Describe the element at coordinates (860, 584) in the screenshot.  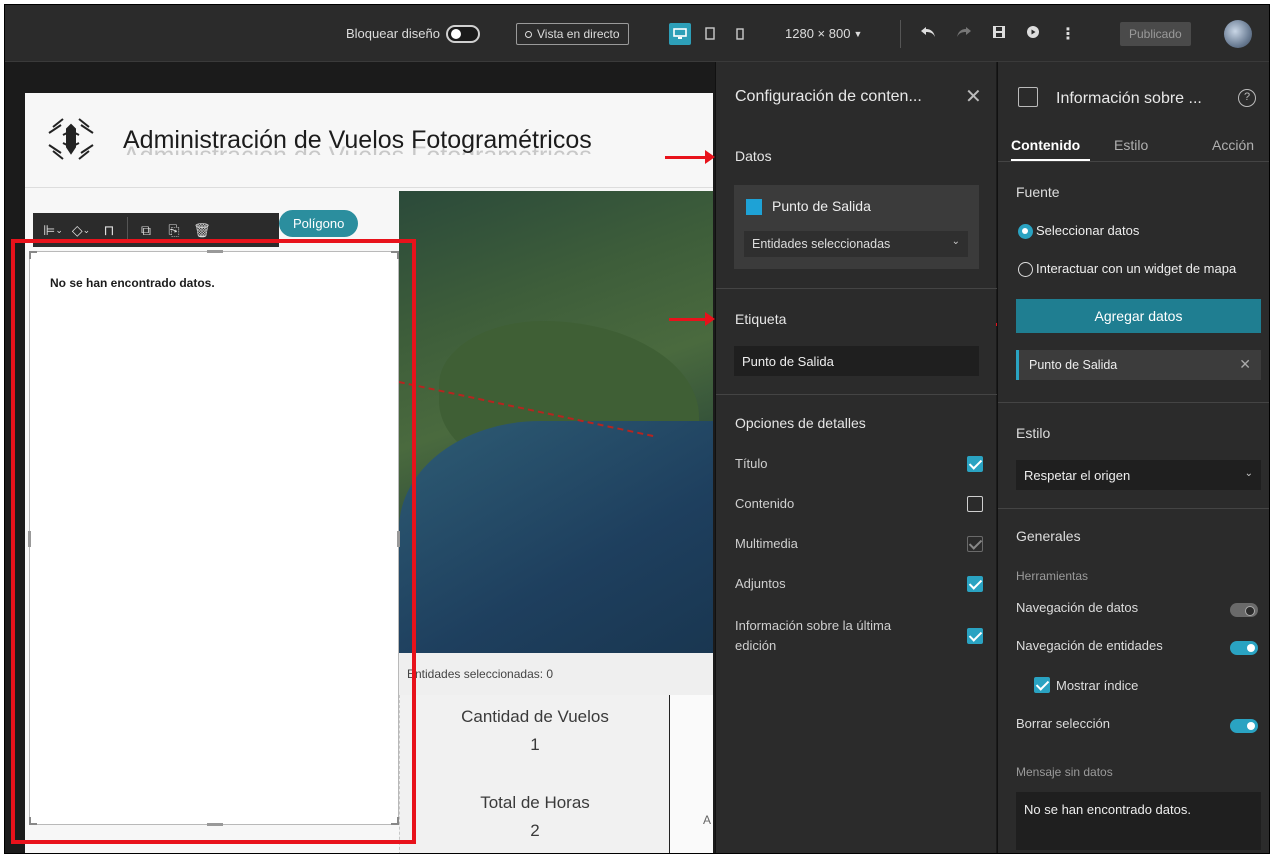
I see `option-attachments-row: Adjuntos` at that location.